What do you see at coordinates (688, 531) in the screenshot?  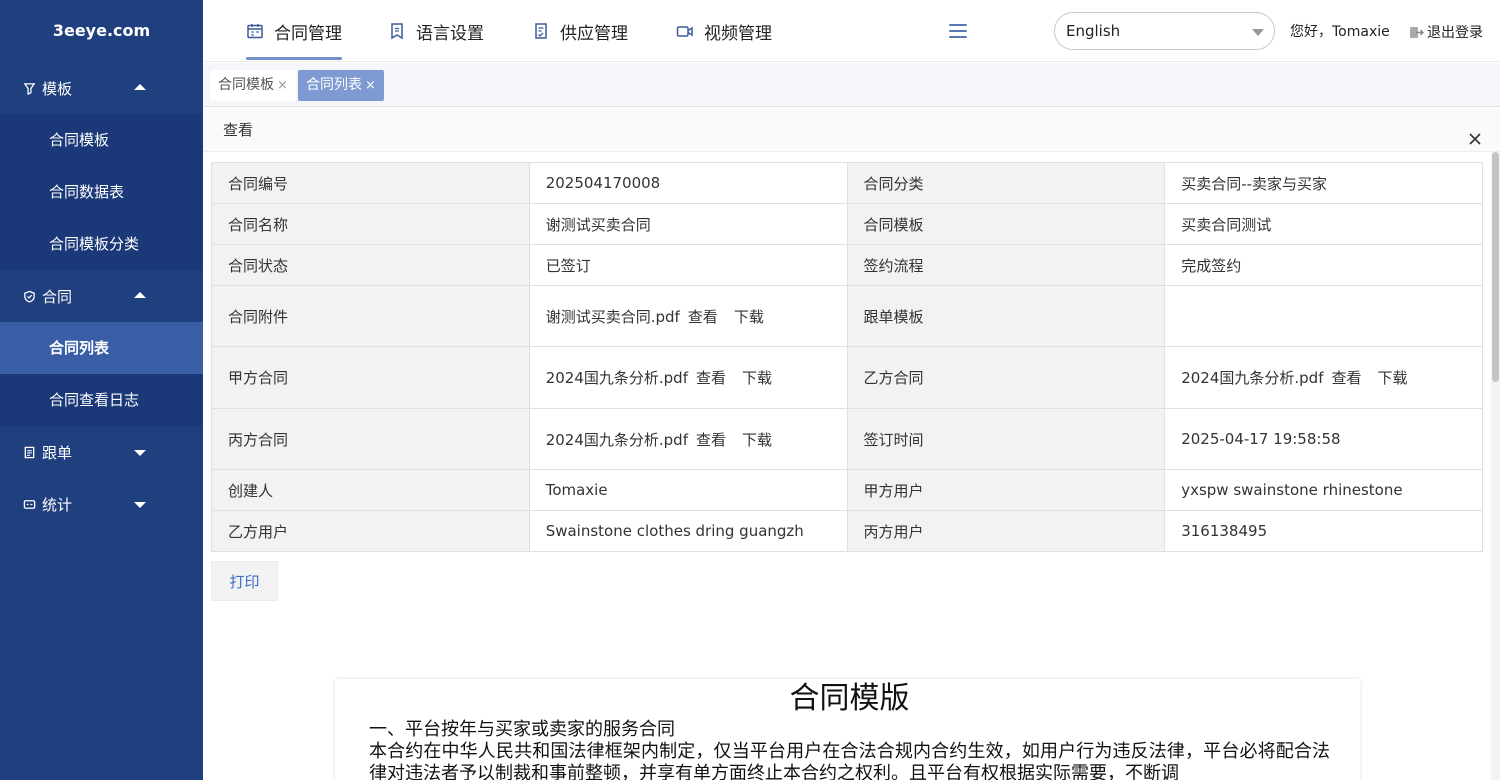 I see `field-value: Swainstone clothes dring guangzh` at bounding box center [688, 531].